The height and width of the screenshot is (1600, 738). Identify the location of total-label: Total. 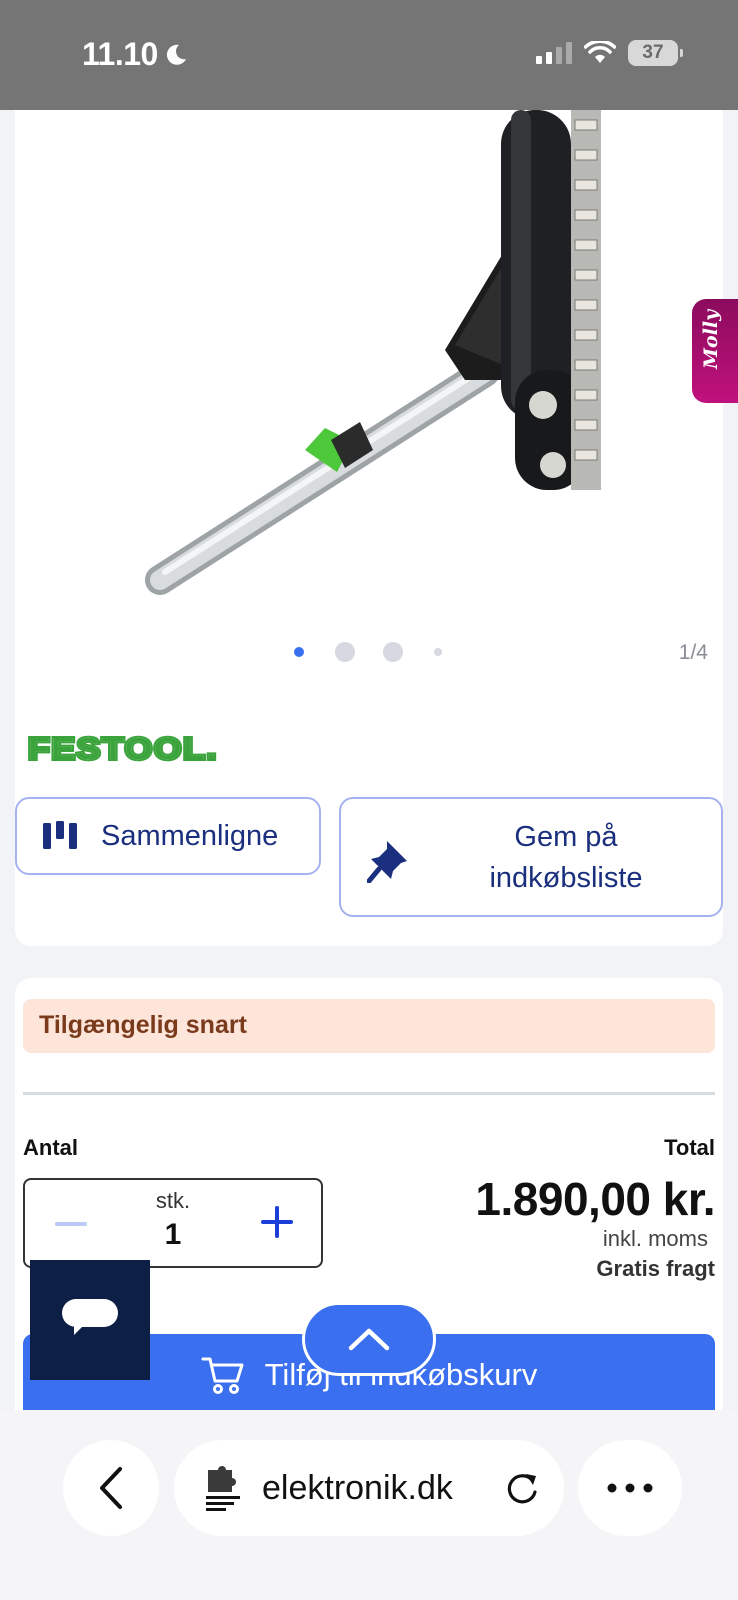
(689, 1147).